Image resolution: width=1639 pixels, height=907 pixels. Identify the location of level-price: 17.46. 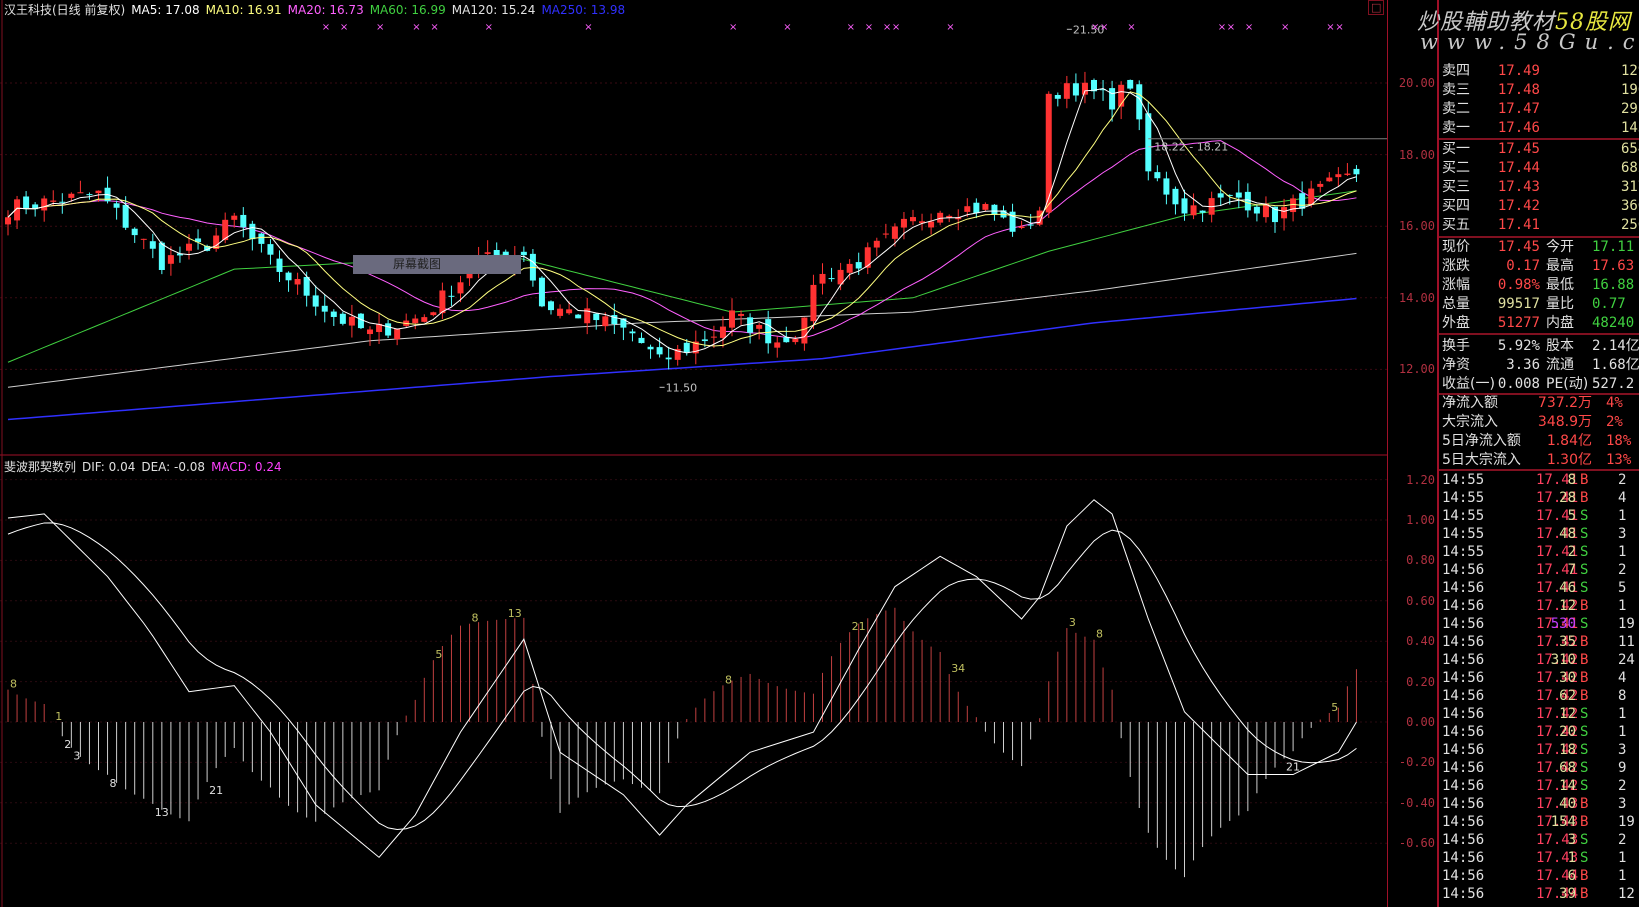
(1518, 128).